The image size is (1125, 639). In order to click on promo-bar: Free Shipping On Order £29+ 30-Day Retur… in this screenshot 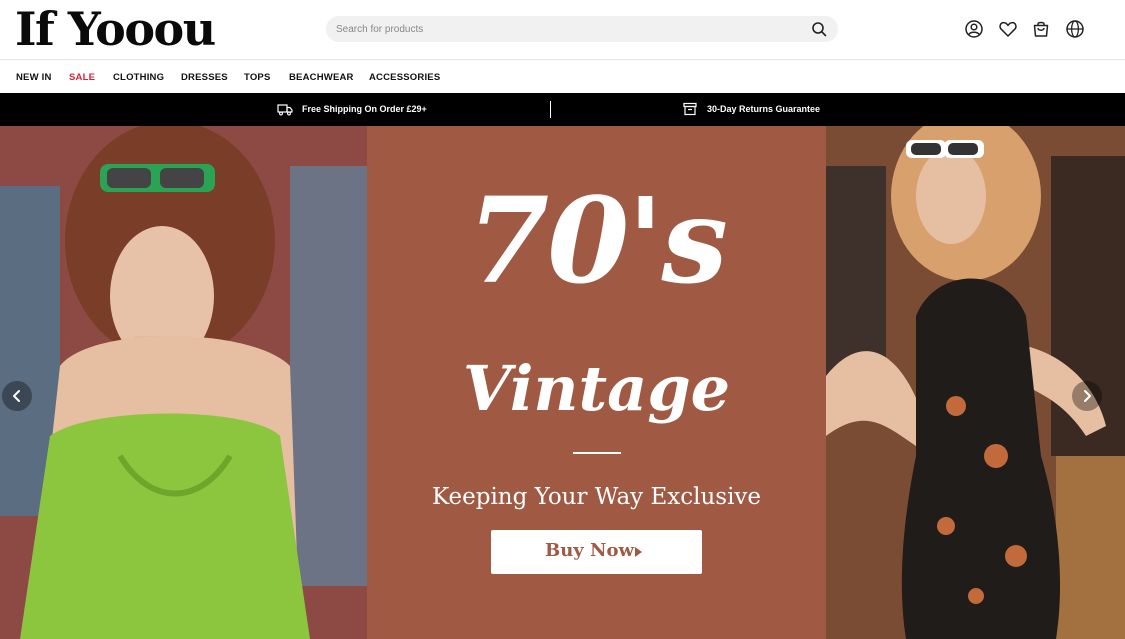, I will do `click(562, 109)`.